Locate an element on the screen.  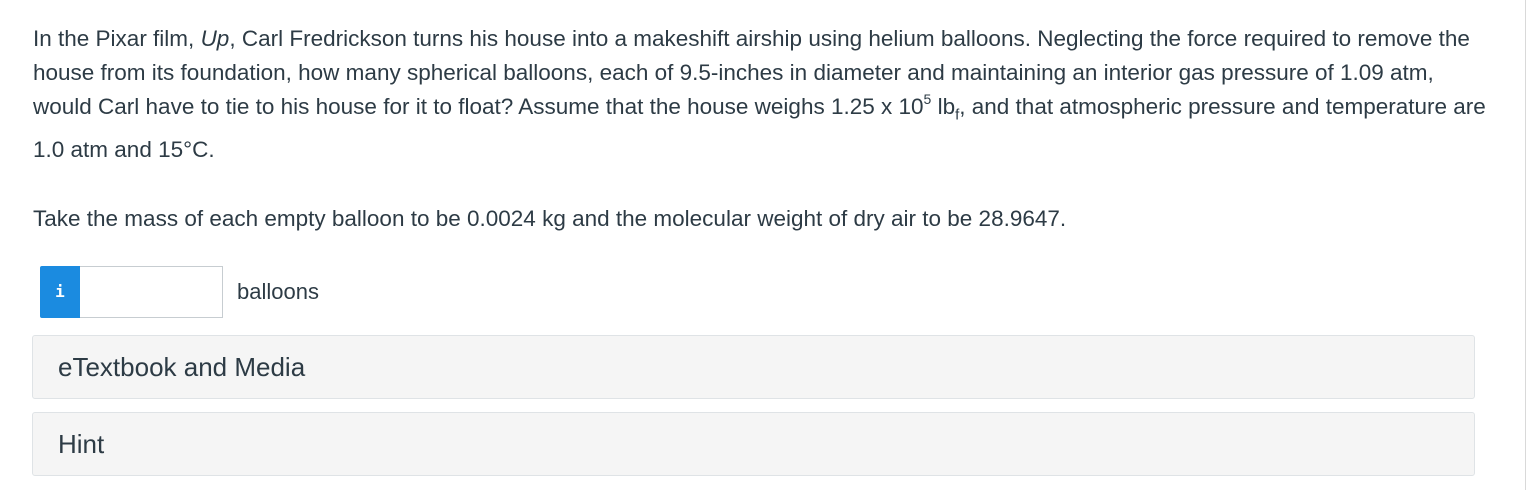
question-text-segment: In the Pixar film, is located at coordinates (117, 38).